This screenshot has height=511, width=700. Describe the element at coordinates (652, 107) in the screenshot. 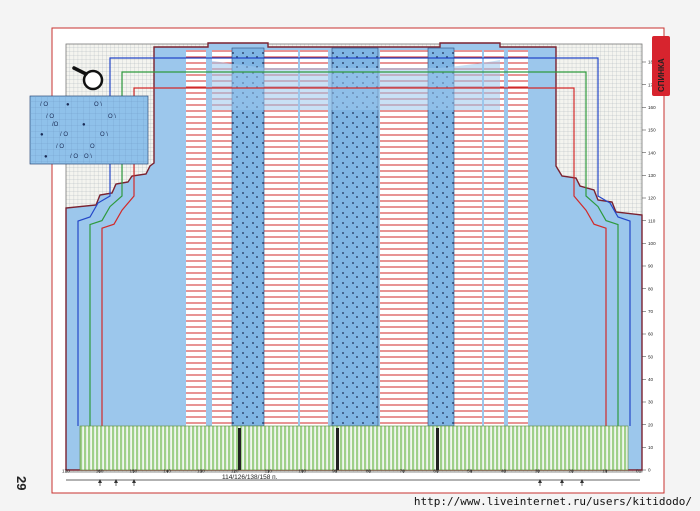

I see `y-tick-label: 160` at that location.